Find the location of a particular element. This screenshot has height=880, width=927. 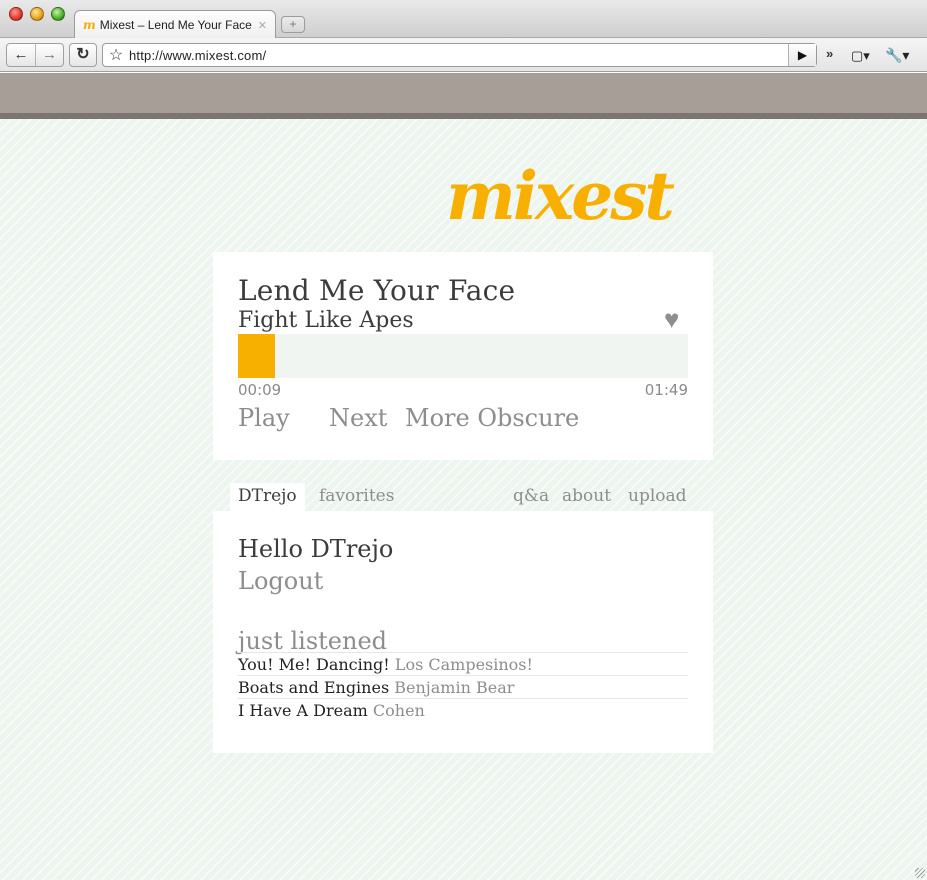

chevron-right-double-icon: » is located at coordinates (829, 53).